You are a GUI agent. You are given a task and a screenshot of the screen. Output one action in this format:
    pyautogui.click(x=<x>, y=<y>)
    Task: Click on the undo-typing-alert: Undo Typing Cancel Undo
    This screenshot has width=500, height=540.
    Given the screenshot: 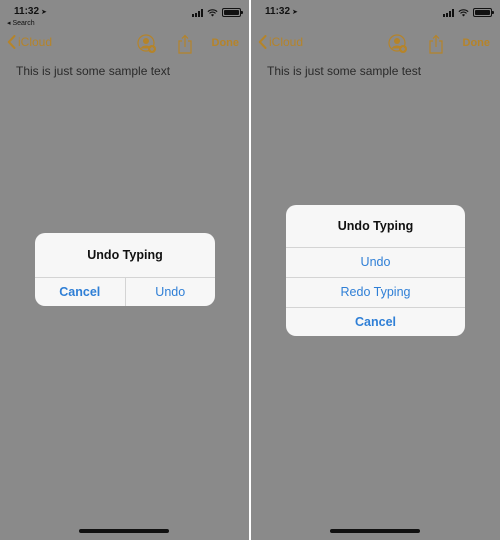 What is the action you would take?
    pyautogui.click(x=125, y=269)
    